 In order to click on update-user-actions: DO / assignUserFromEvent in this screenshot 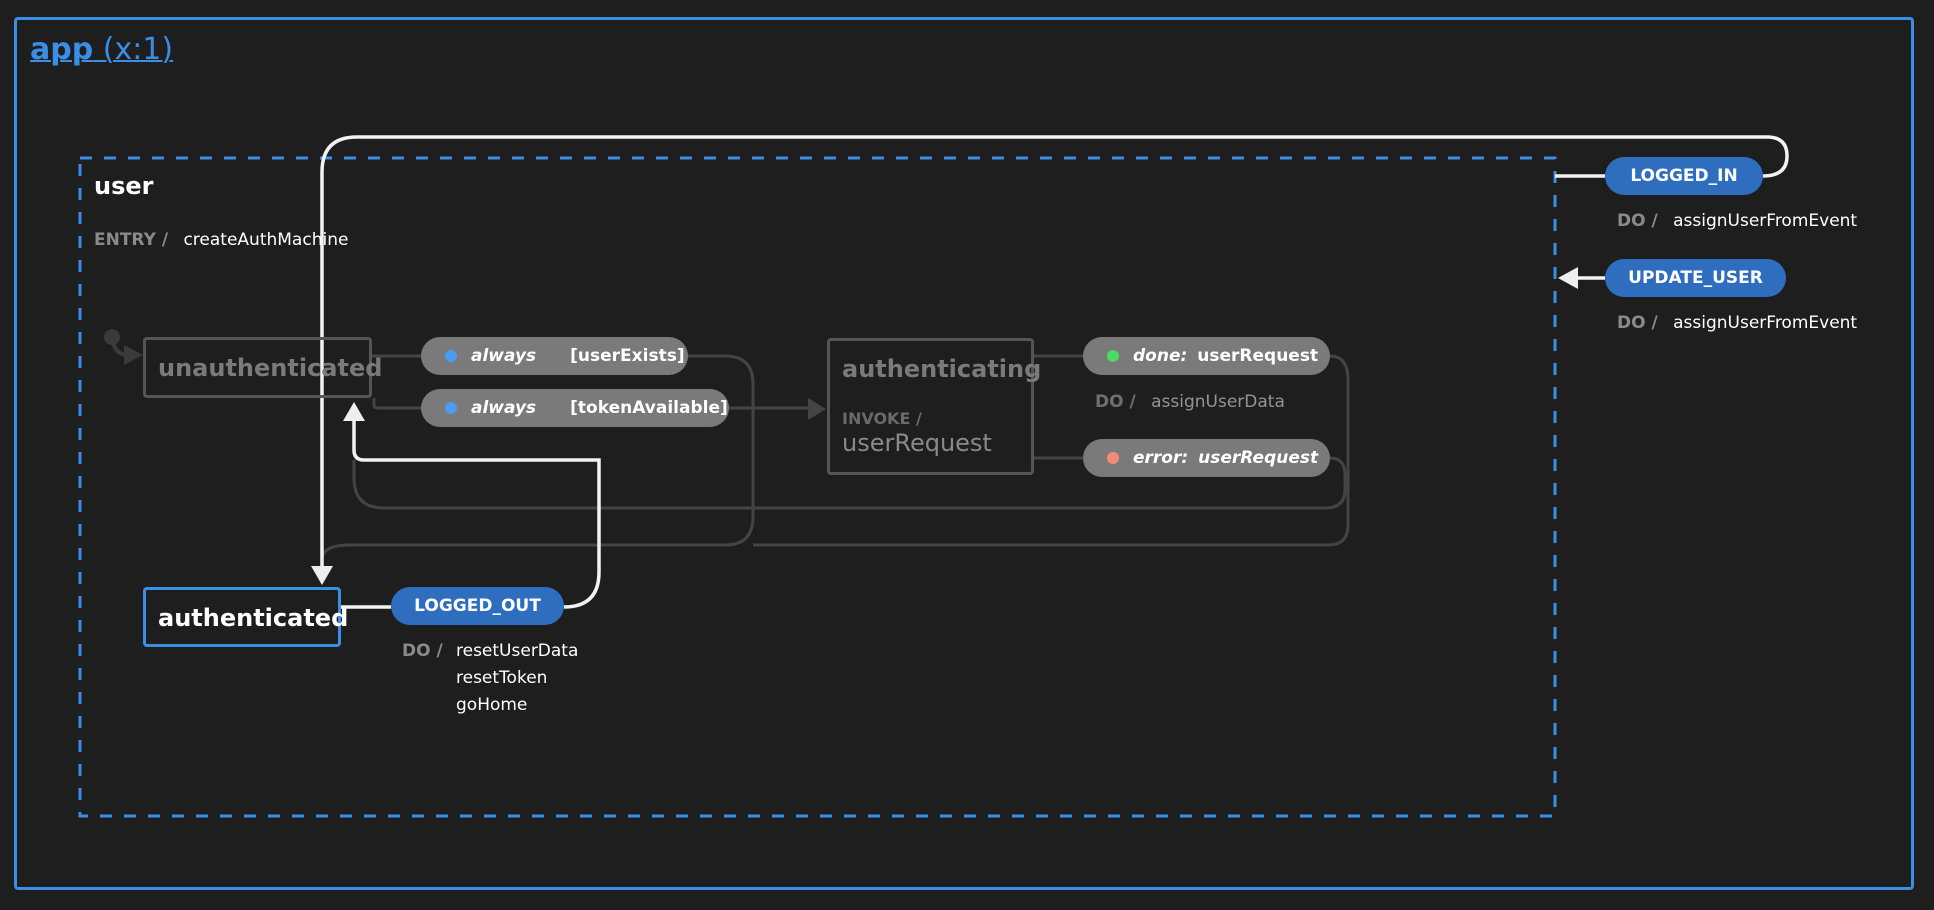, I will do `click(1737, 323)`.